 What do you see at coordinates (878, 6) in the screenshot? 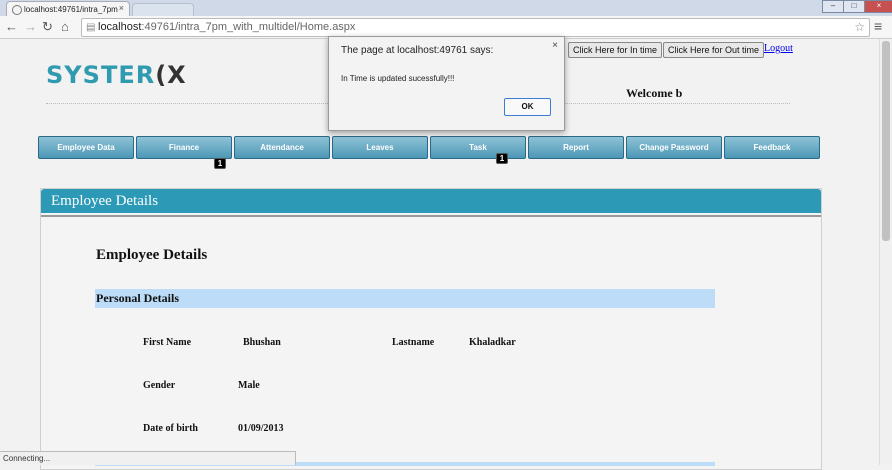
I see `window-close-icon: ×` at bounding box center [878, 6].